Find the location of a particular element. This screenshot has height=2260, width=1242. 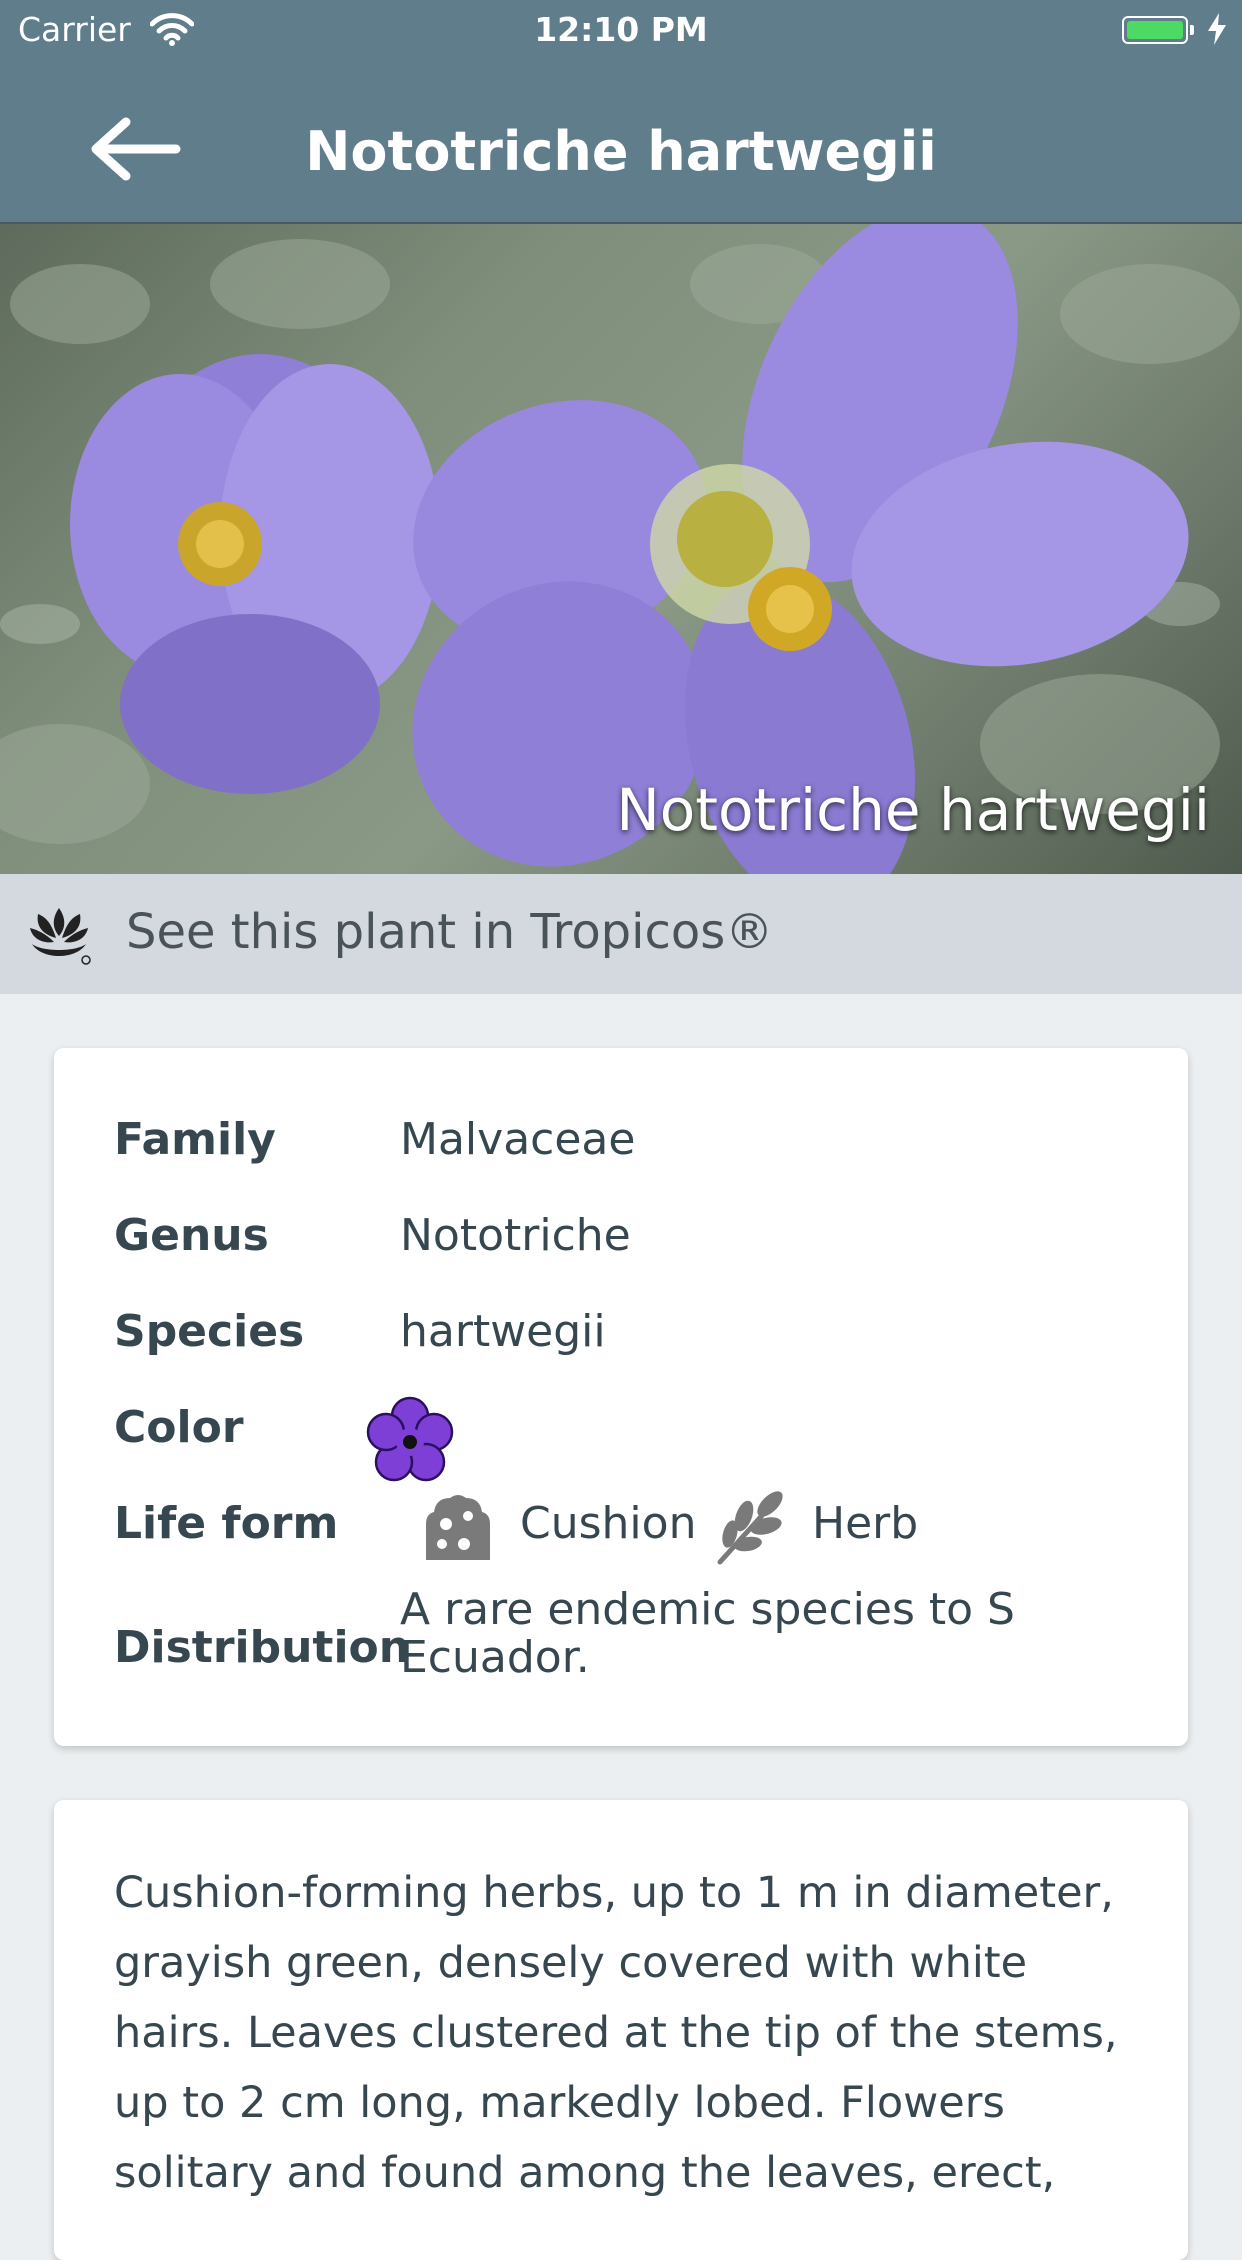

distribution-value: A rare endemic species to S Ecuador. is located at coordinates (707, 1633).